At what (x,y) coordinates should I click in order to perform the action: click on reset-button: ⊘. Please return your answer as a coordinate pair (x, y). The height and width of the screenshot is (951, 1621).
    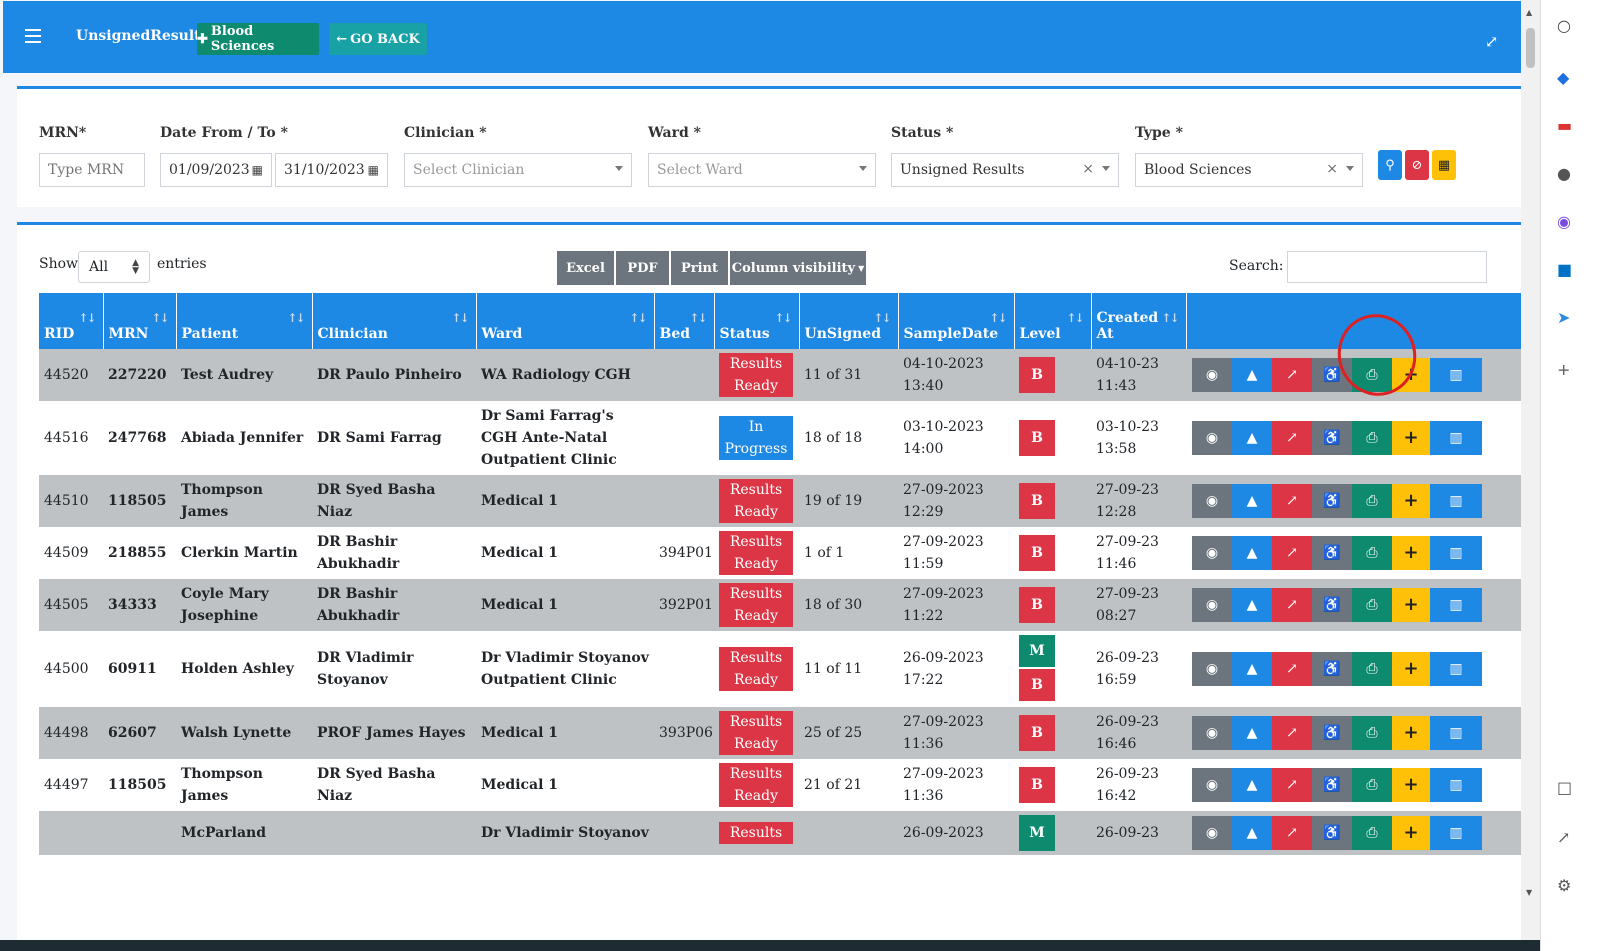
    Looking at the image, I should click on (1417, 165).